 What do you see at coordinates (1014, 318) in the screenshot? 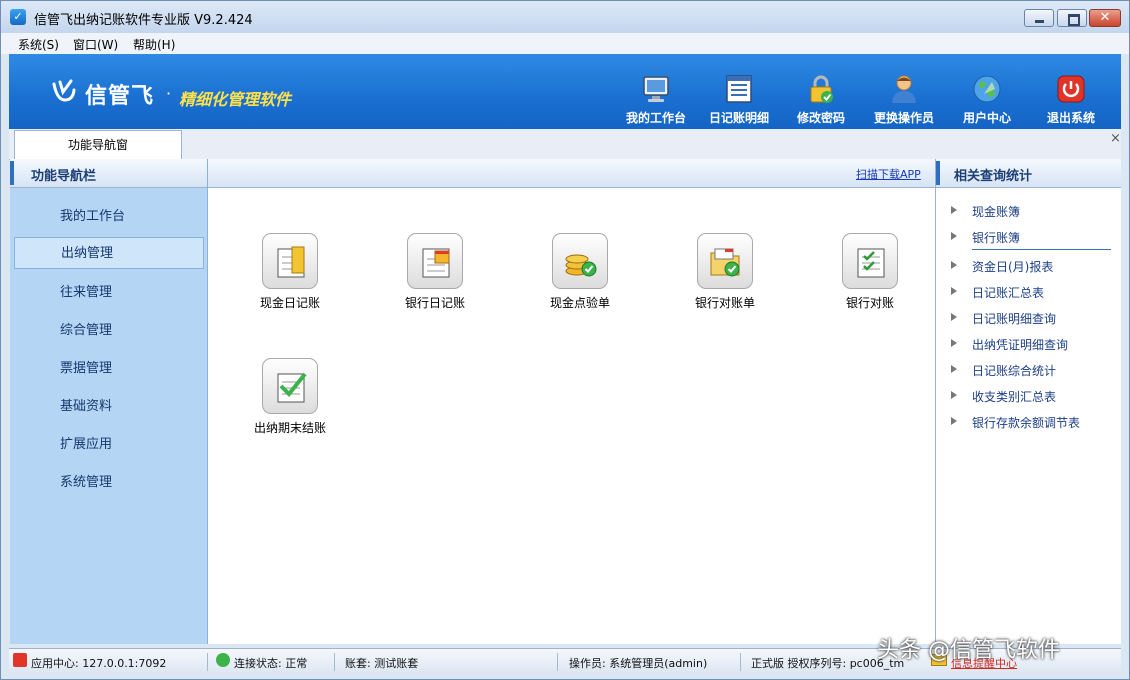
I see `query-link-journal-detail: 日记账明细查询` at bounding box center [1014, 318].